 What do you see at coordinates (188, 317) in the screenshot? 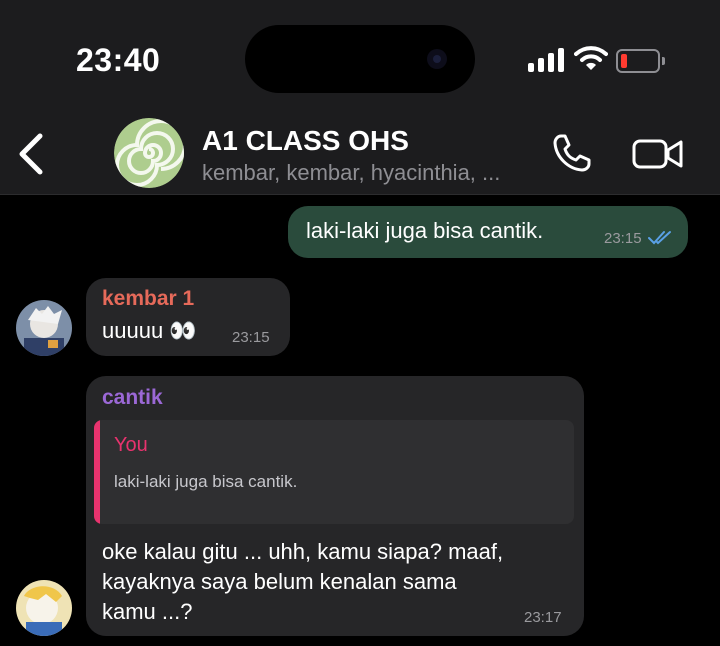
I see `incoming-message: kembar 1 uuuuu 👀 23:15` at bounding box center [188, 317].